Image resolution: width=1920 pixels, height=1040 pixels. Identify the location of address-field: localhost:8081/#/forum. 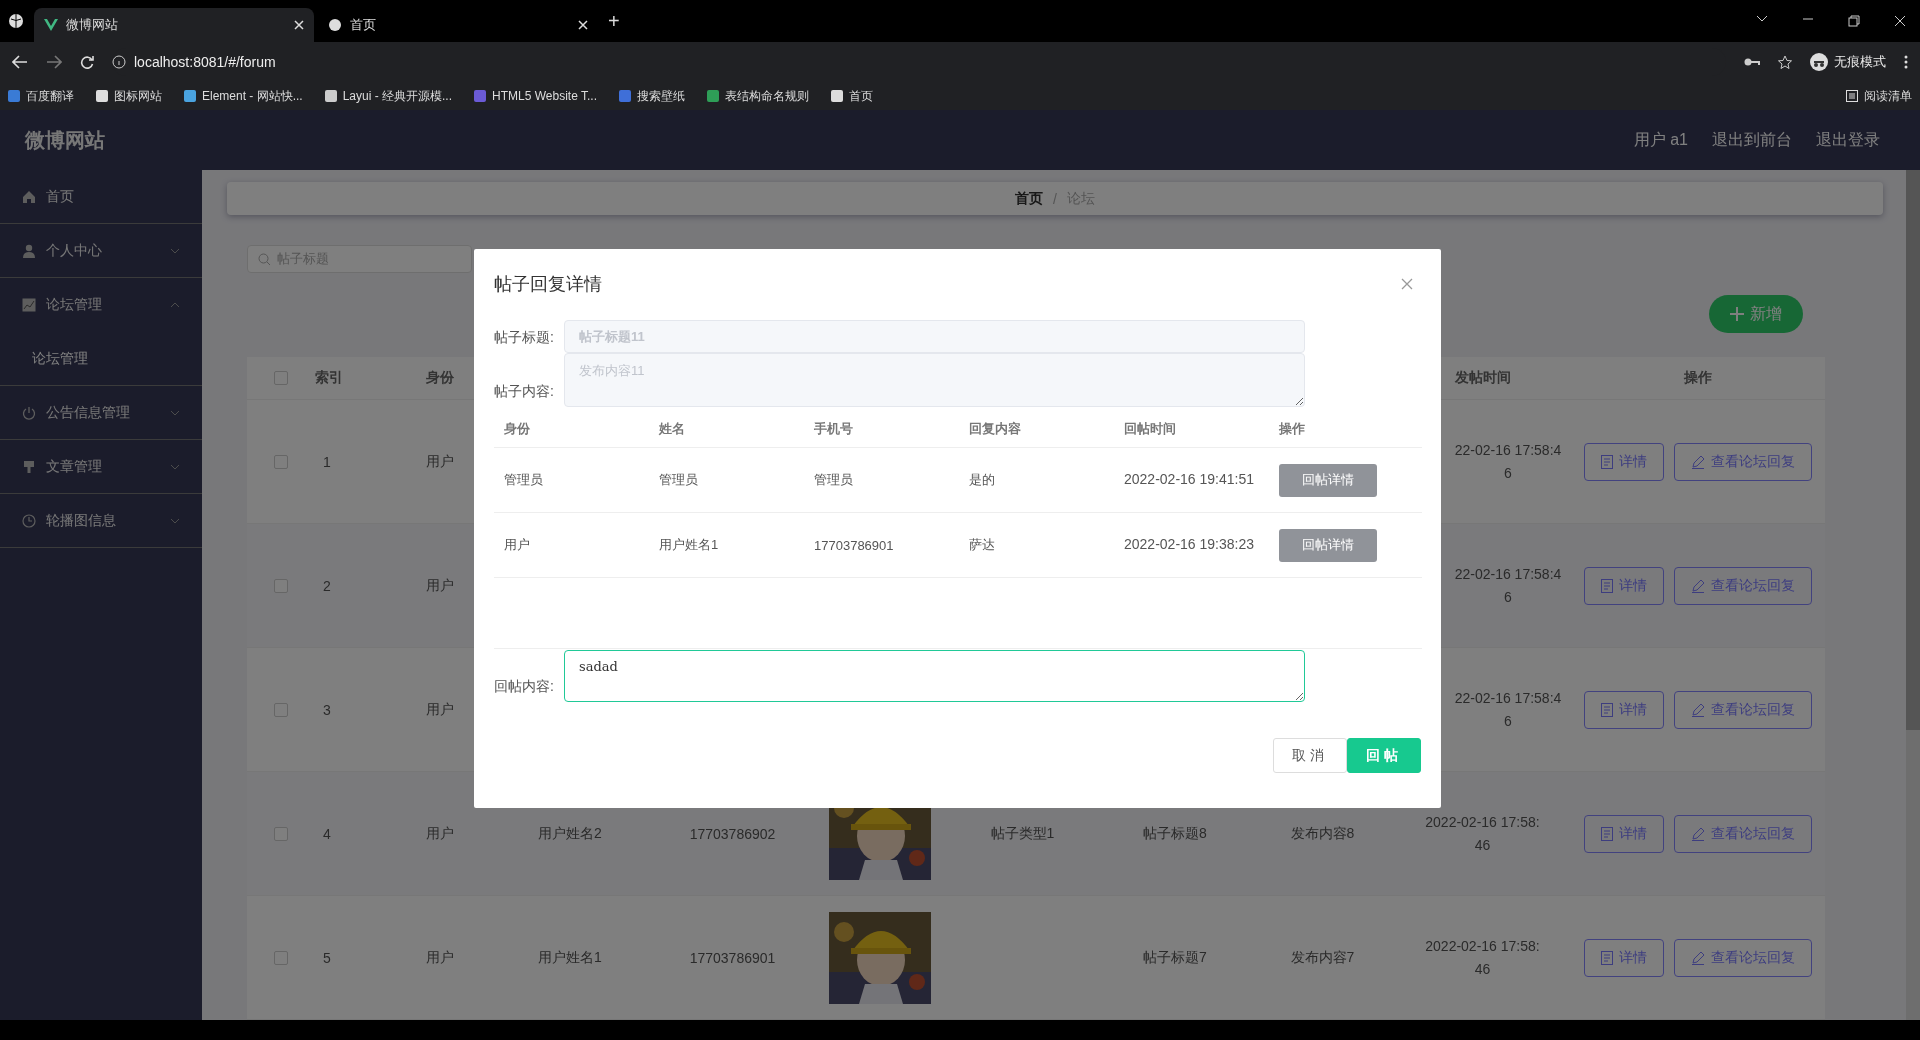
(205, 62).